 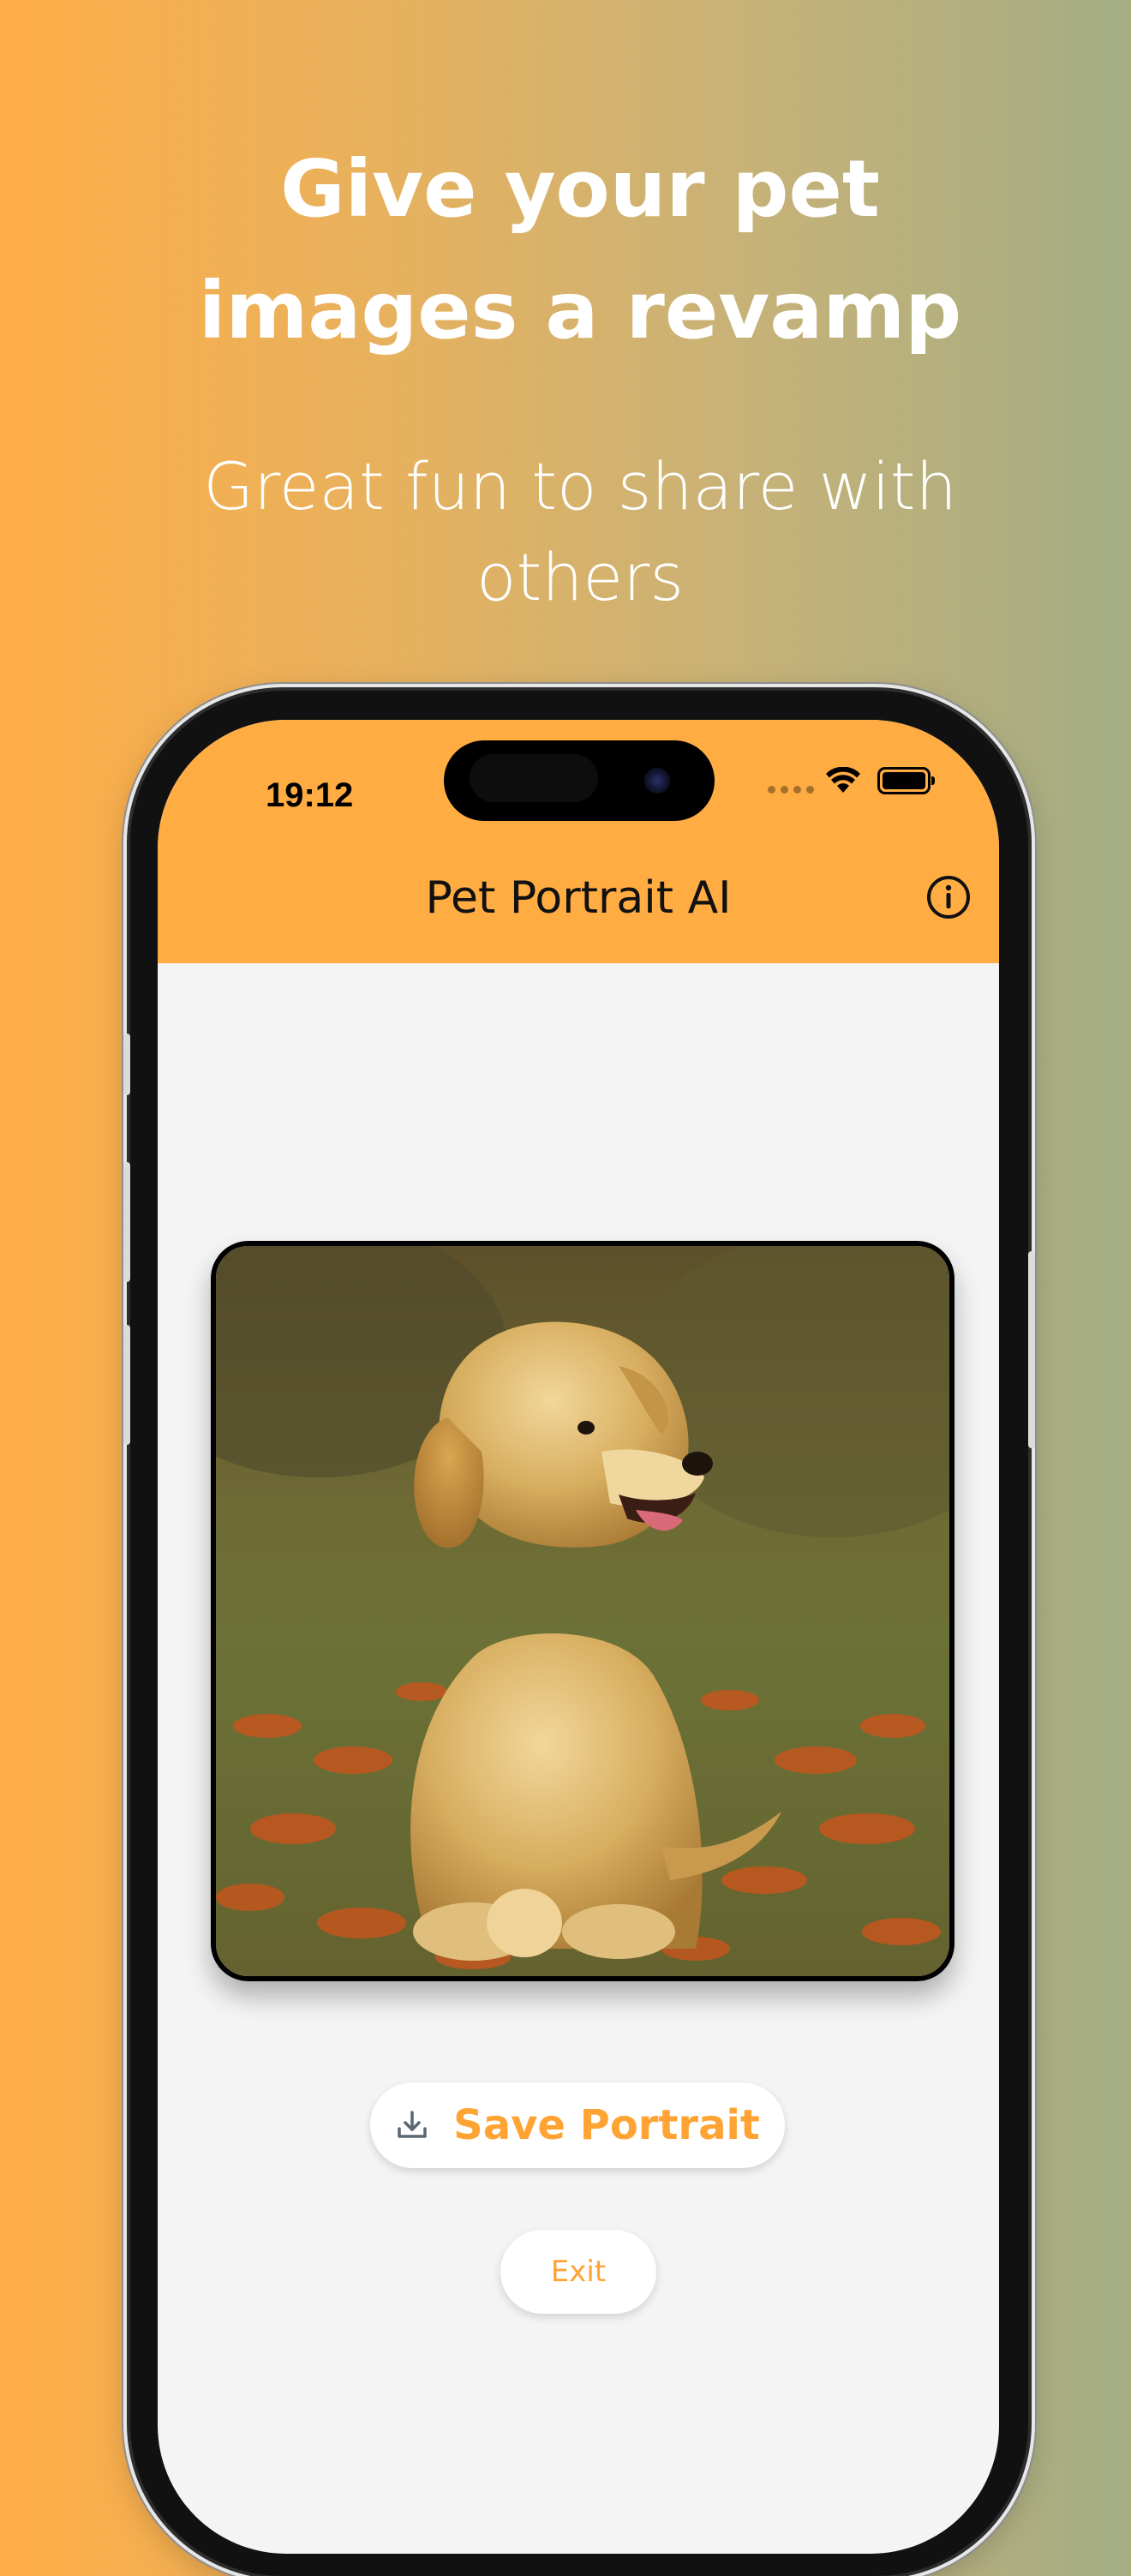 I want to click on phone-power-button, so click(x=1031, y=1349).